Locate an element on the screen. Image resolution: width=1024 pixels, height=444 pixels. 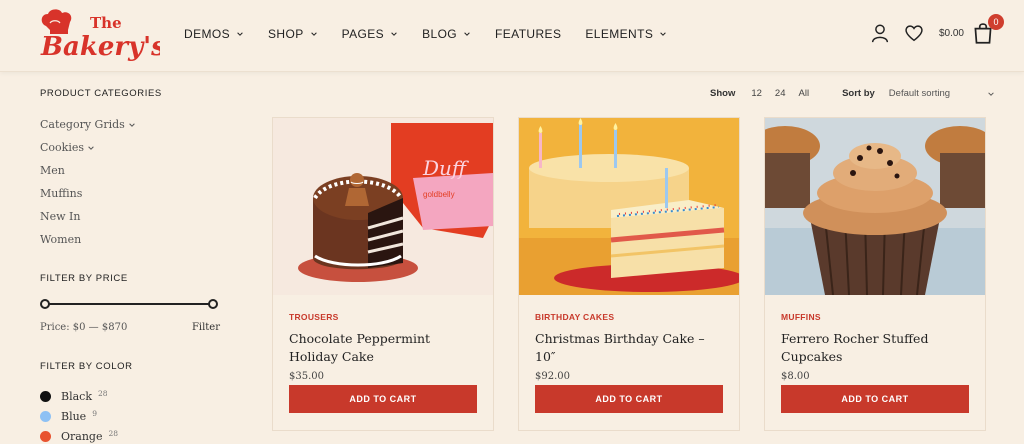
nav-item-pages: PAGES is located at coordinates (370, 34).